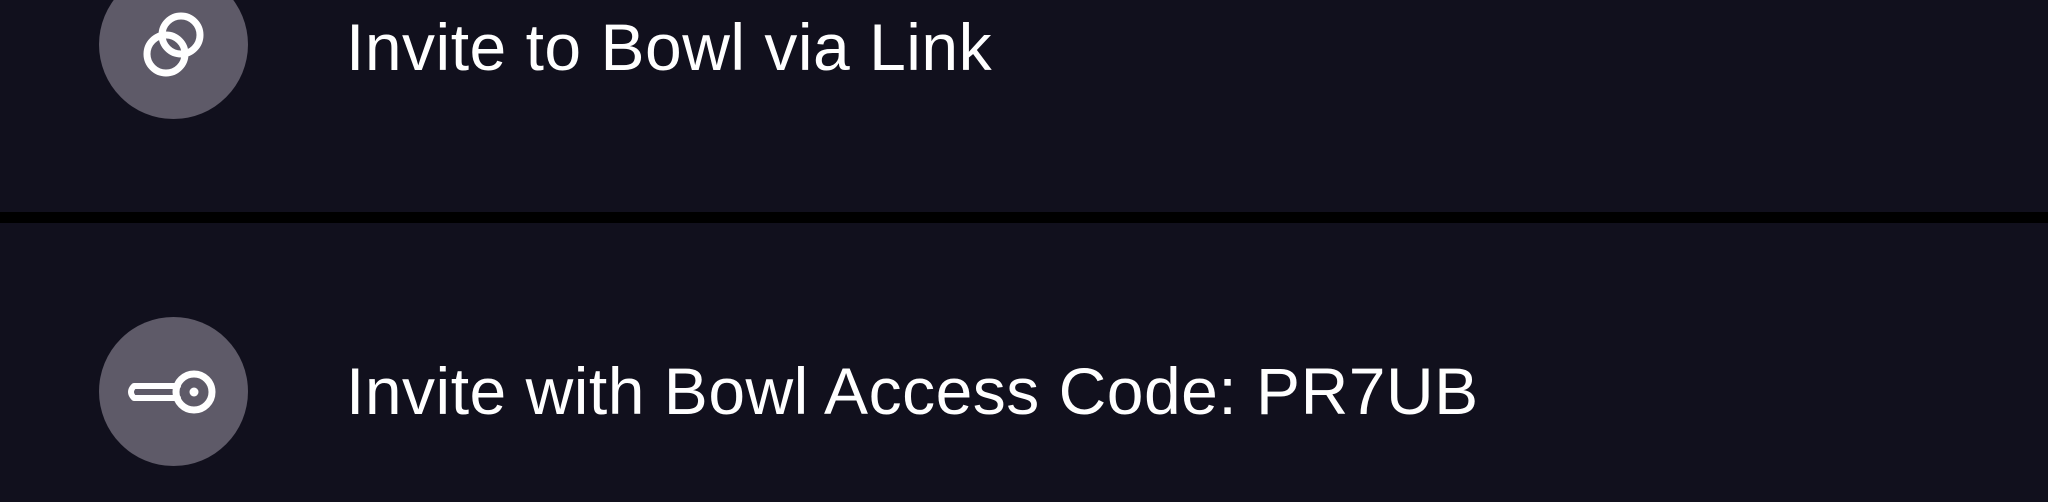 This screenshot has width=2048, height=502. I want to click on key-icon-circle, so click(173, 391).